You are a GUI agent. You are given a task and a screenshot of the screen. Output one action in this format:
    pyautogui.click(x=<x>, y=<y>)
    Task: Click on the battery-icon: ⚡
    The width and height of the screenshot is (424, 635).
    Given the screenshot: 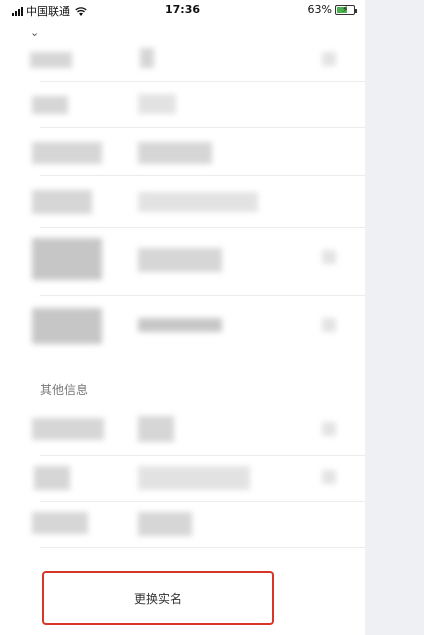 What is the action you would take?
    pyautogui.click(x=346, y=9)
    